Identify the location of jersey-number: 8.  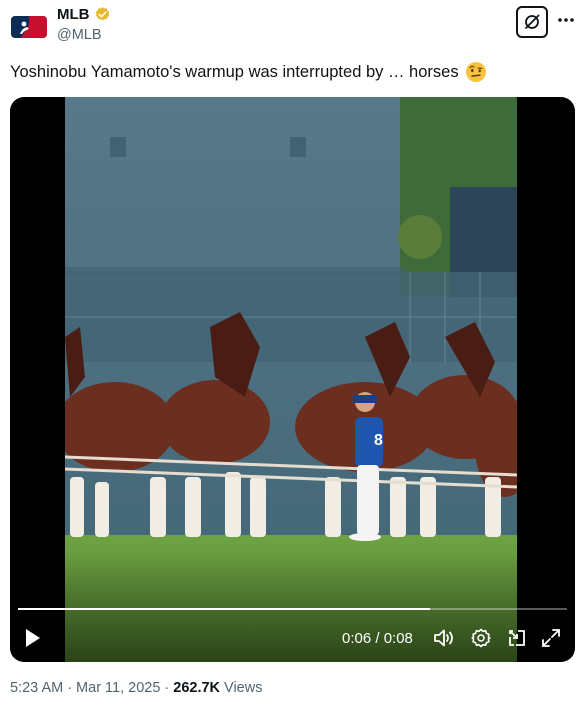
(378, 440).